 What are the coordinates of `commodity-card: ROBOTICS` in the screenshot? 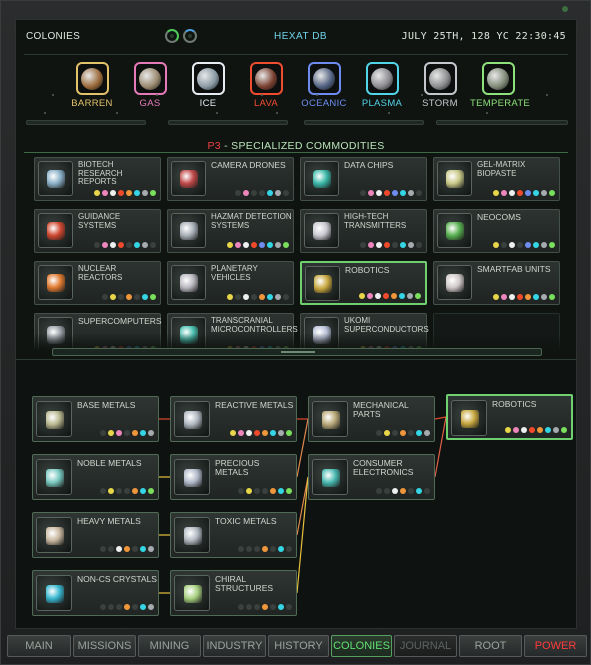 It's located at (363, 283).